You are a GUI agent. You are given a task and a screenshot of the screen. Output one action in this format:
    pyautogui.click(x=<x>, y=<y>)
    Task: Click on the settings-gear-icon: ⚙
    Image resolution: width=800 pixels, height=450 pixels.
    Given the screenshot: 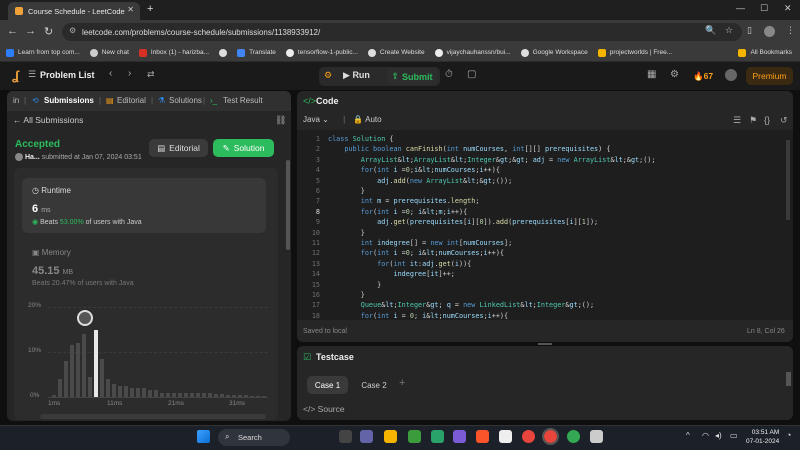 What is the action you would take?
    pyautogui.click(x=674, y=74)
    